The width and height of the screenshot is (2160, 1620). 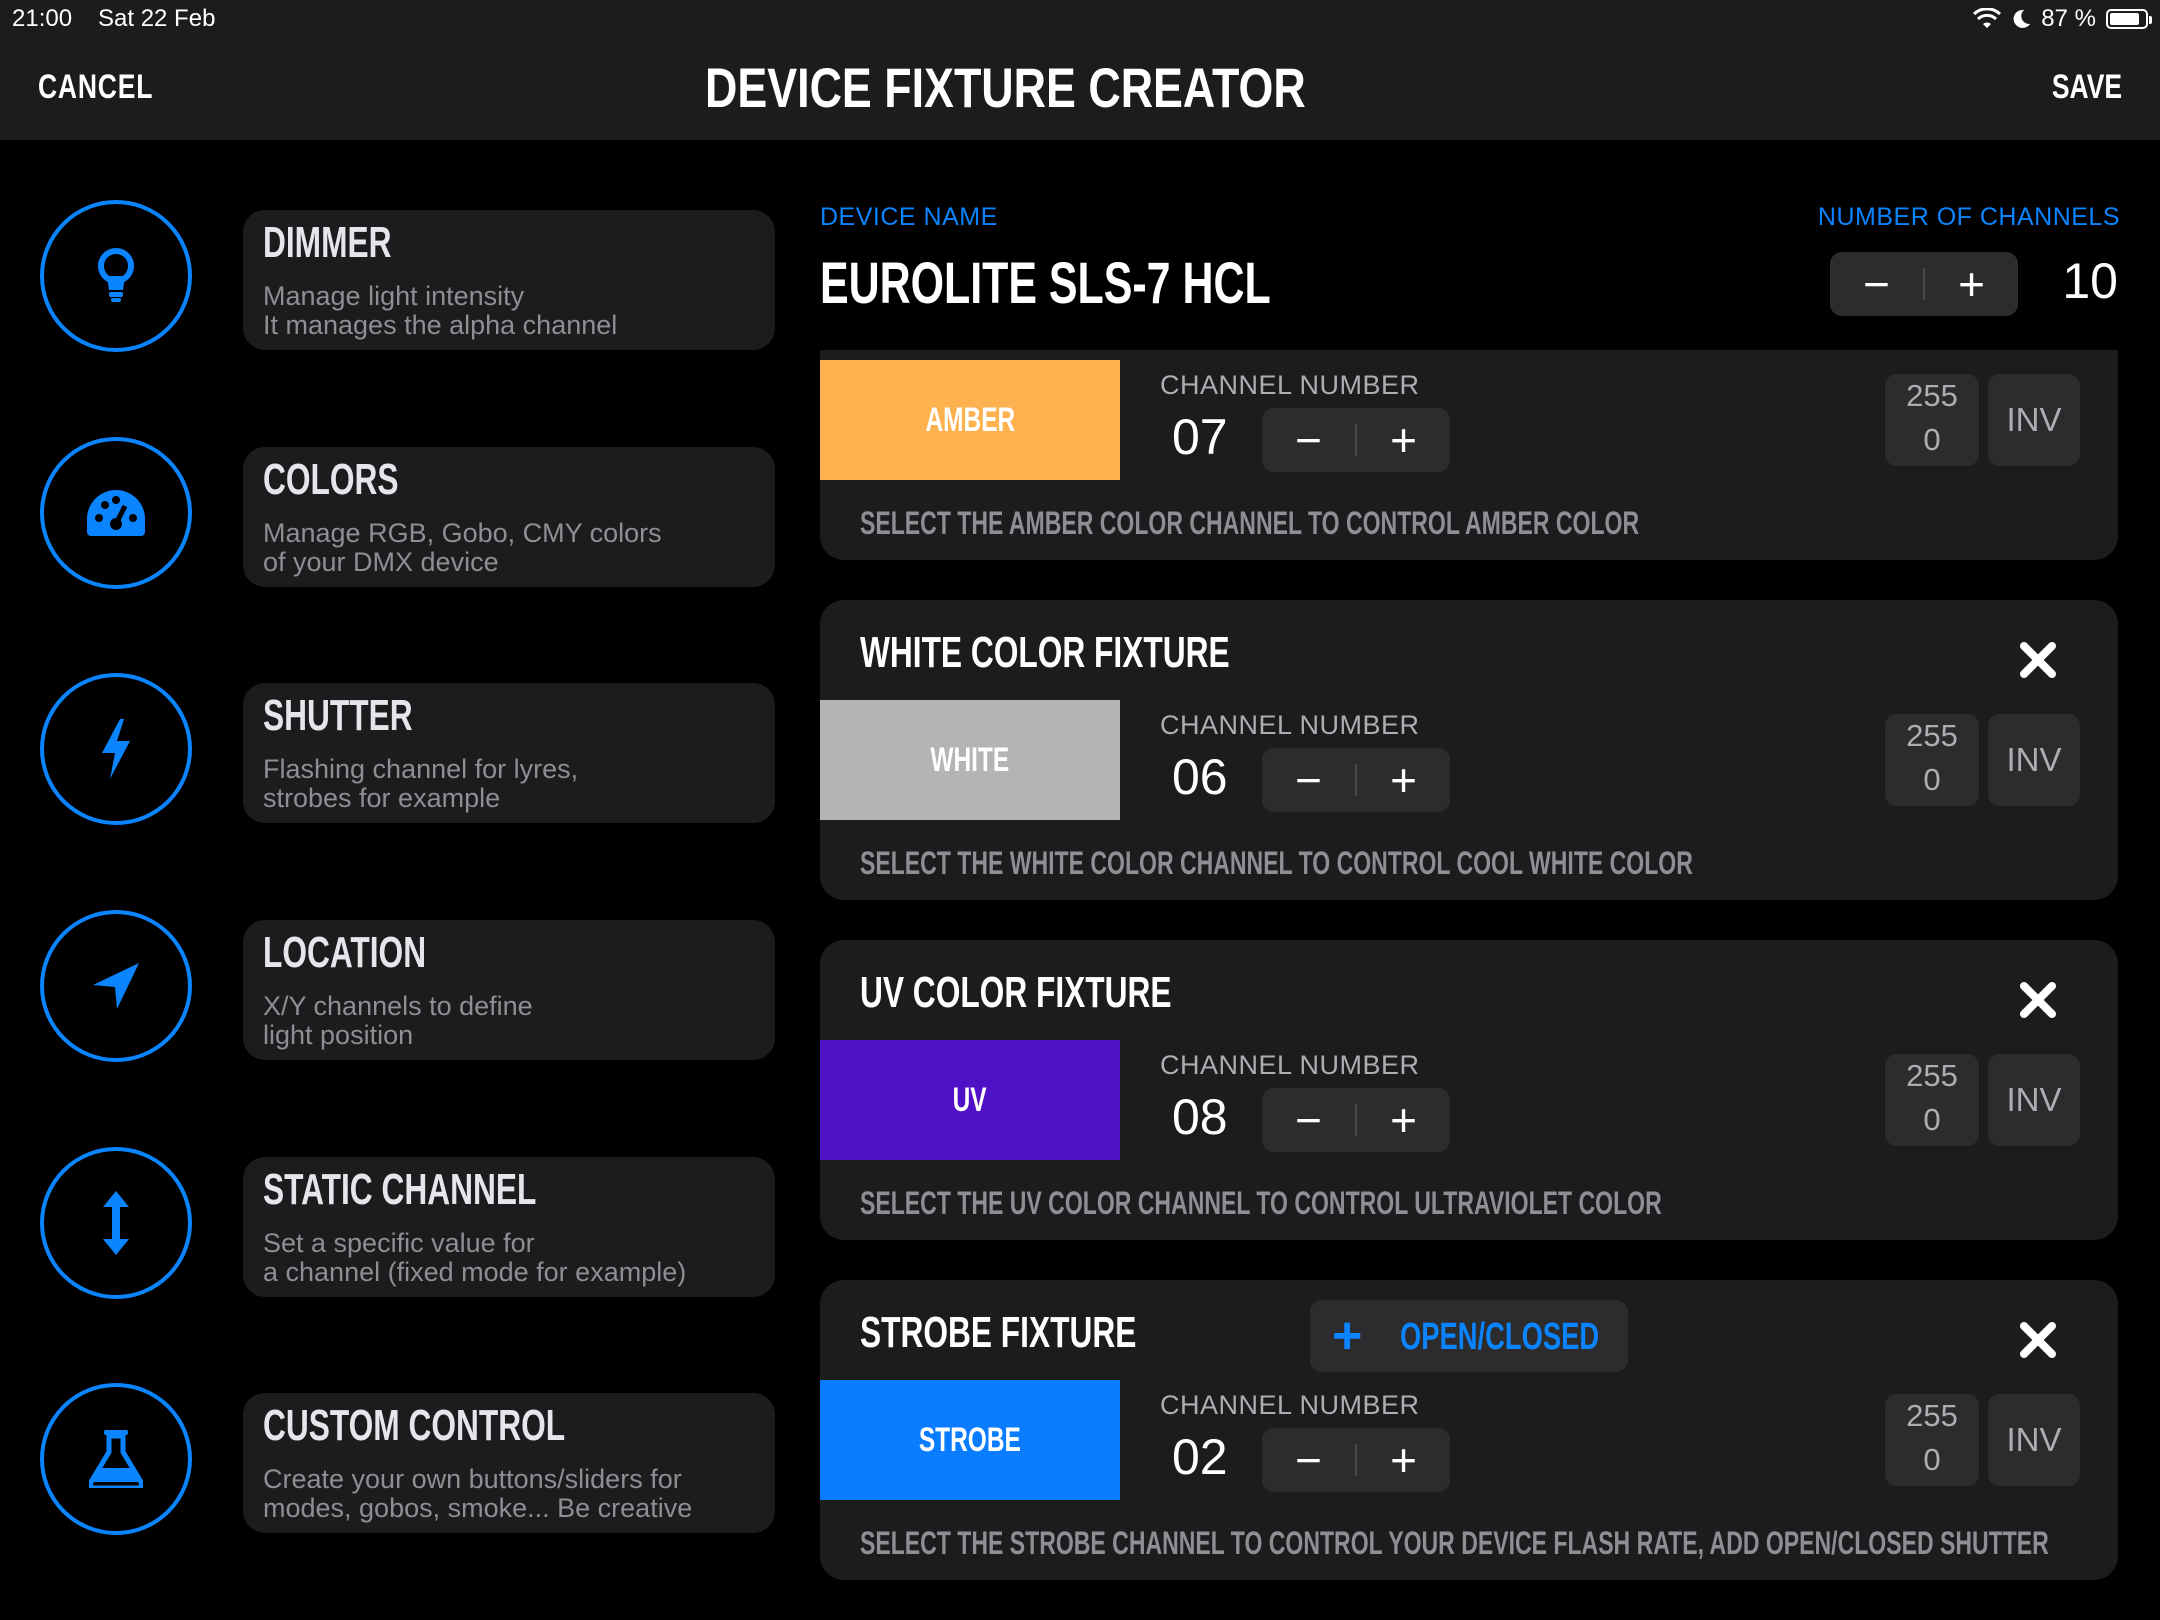 I want to click on status-date: Sat 22 Feb, so click(x=157, y=18).